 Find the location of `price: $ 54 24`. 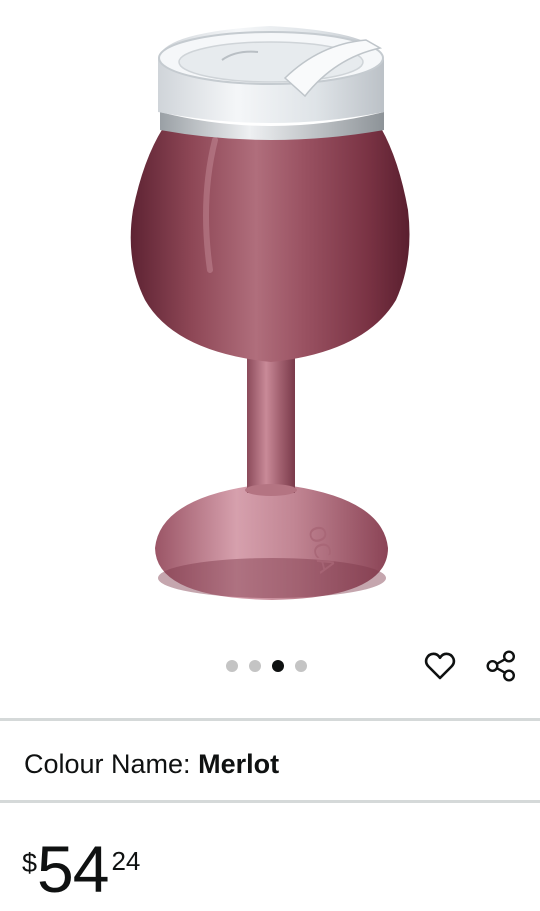

price: $ 54 24 is located at coordinates (81, 870).